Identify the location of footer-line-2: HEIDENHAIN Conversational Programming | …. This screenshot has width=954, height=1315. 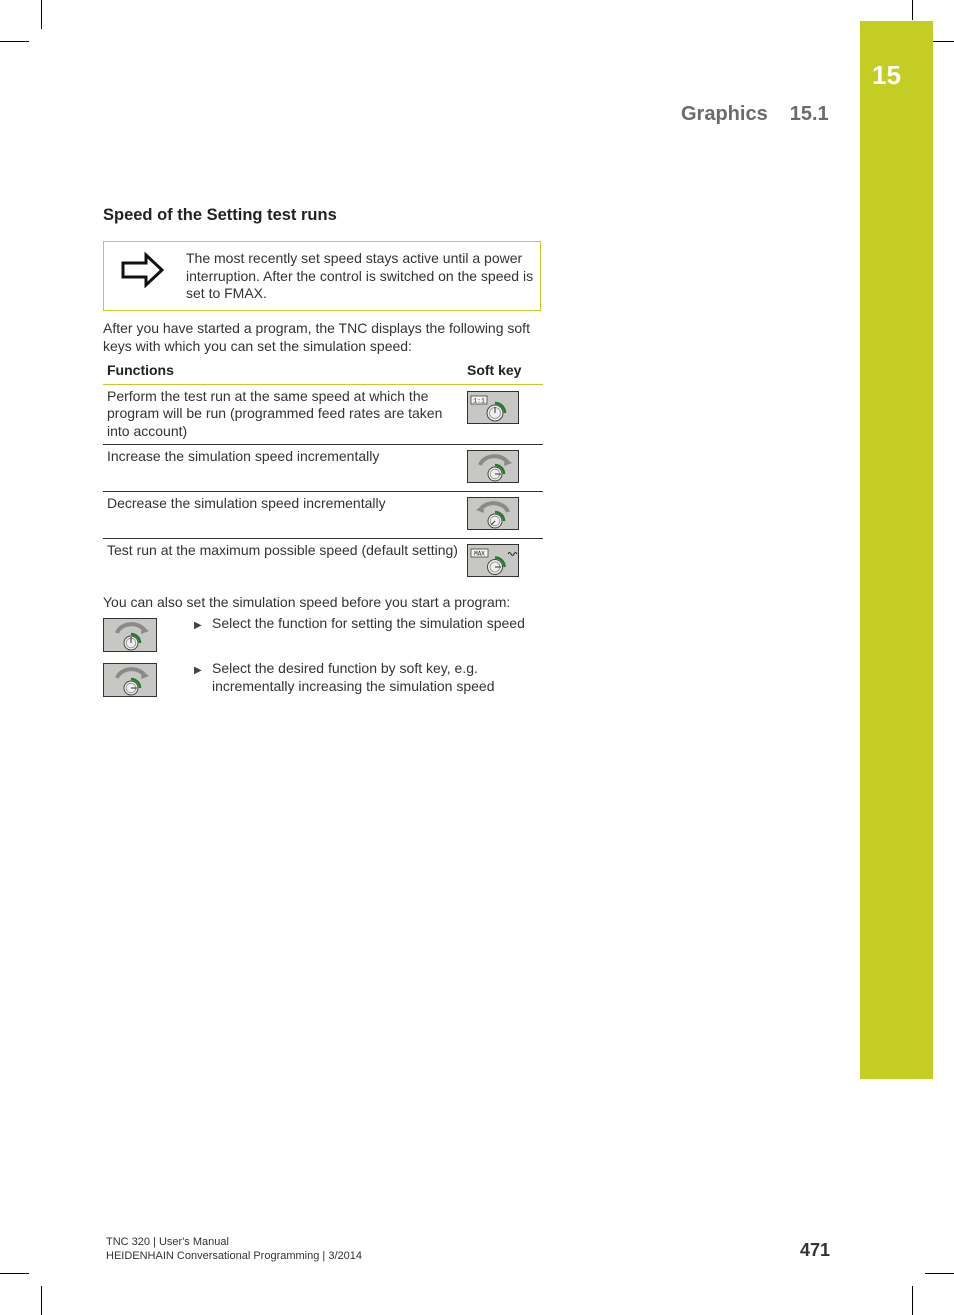
(234, 1256).